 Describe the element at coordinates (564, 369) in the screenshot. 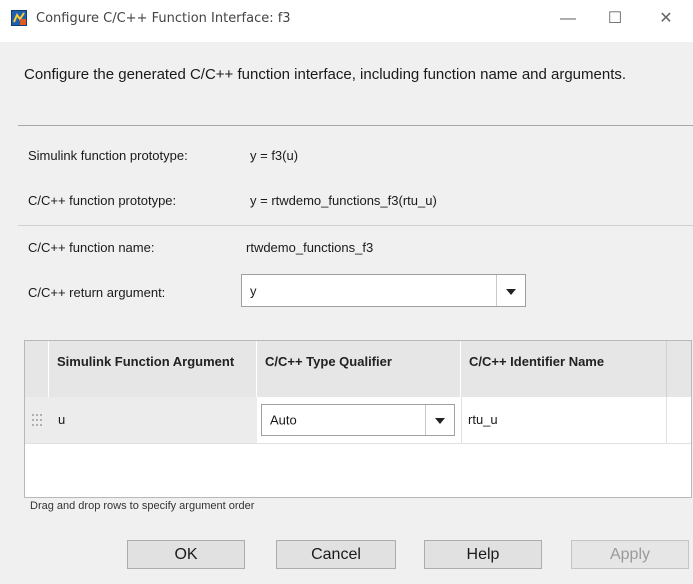

I see `column-header-identifier: C/C++ Identifier Name` at that location.